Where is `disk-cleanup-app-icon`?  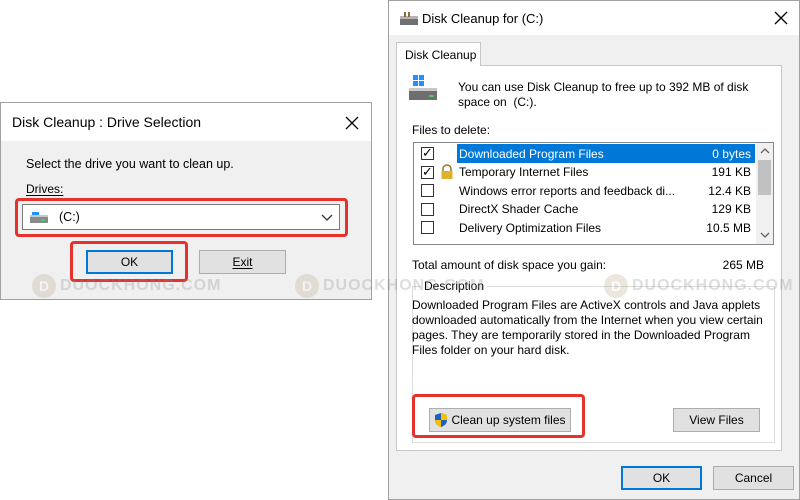 disk-cleanup-app-icon is located at coordinates (409, 18).